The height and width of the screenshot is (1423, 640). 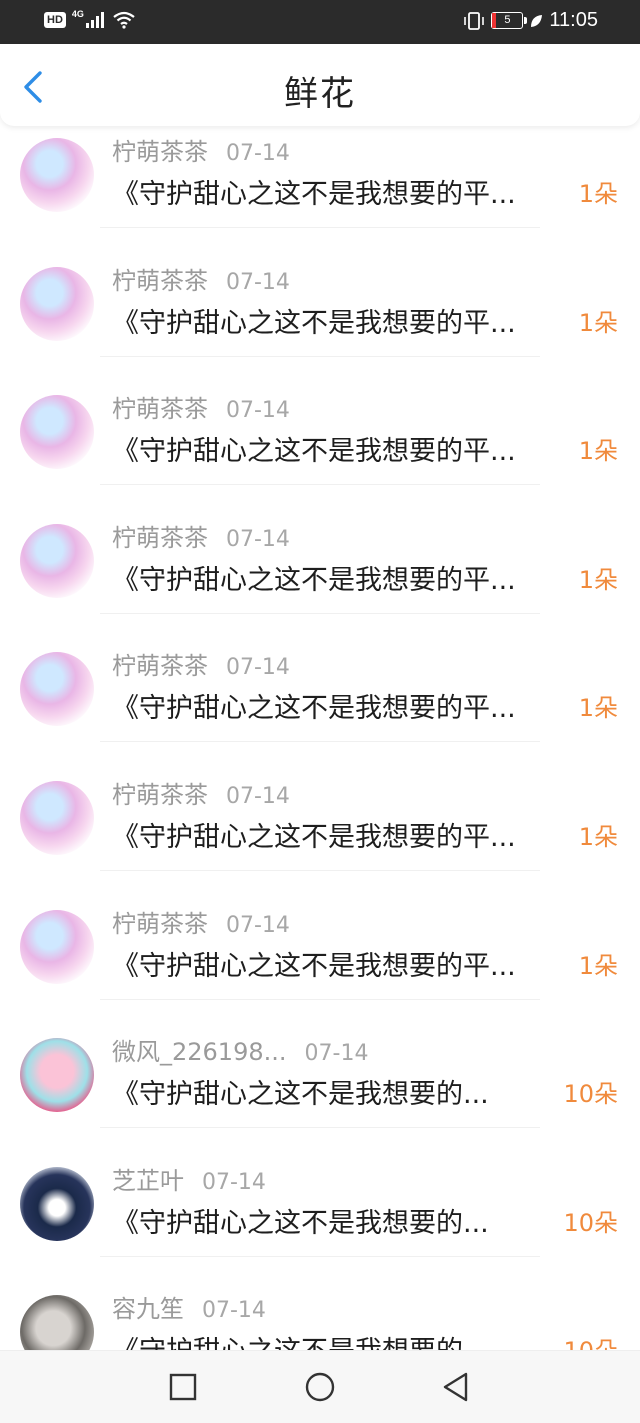 I want to click on battery-level: 5, so click(x=507, y=20).